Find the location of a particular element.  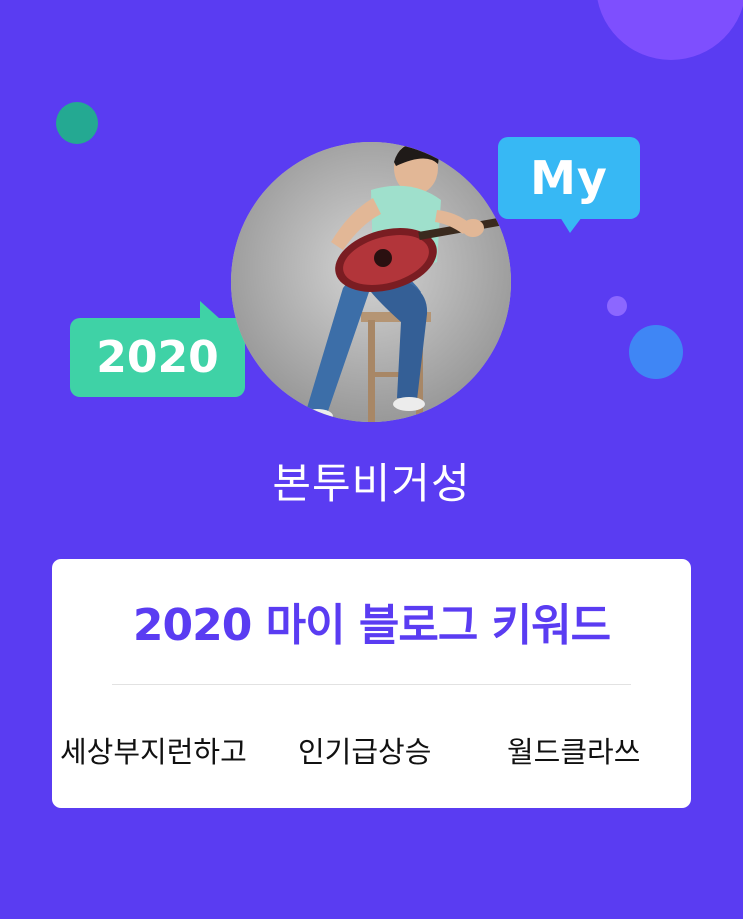

keyword-item: 인기급상승 is located at coordinates (365, 752).